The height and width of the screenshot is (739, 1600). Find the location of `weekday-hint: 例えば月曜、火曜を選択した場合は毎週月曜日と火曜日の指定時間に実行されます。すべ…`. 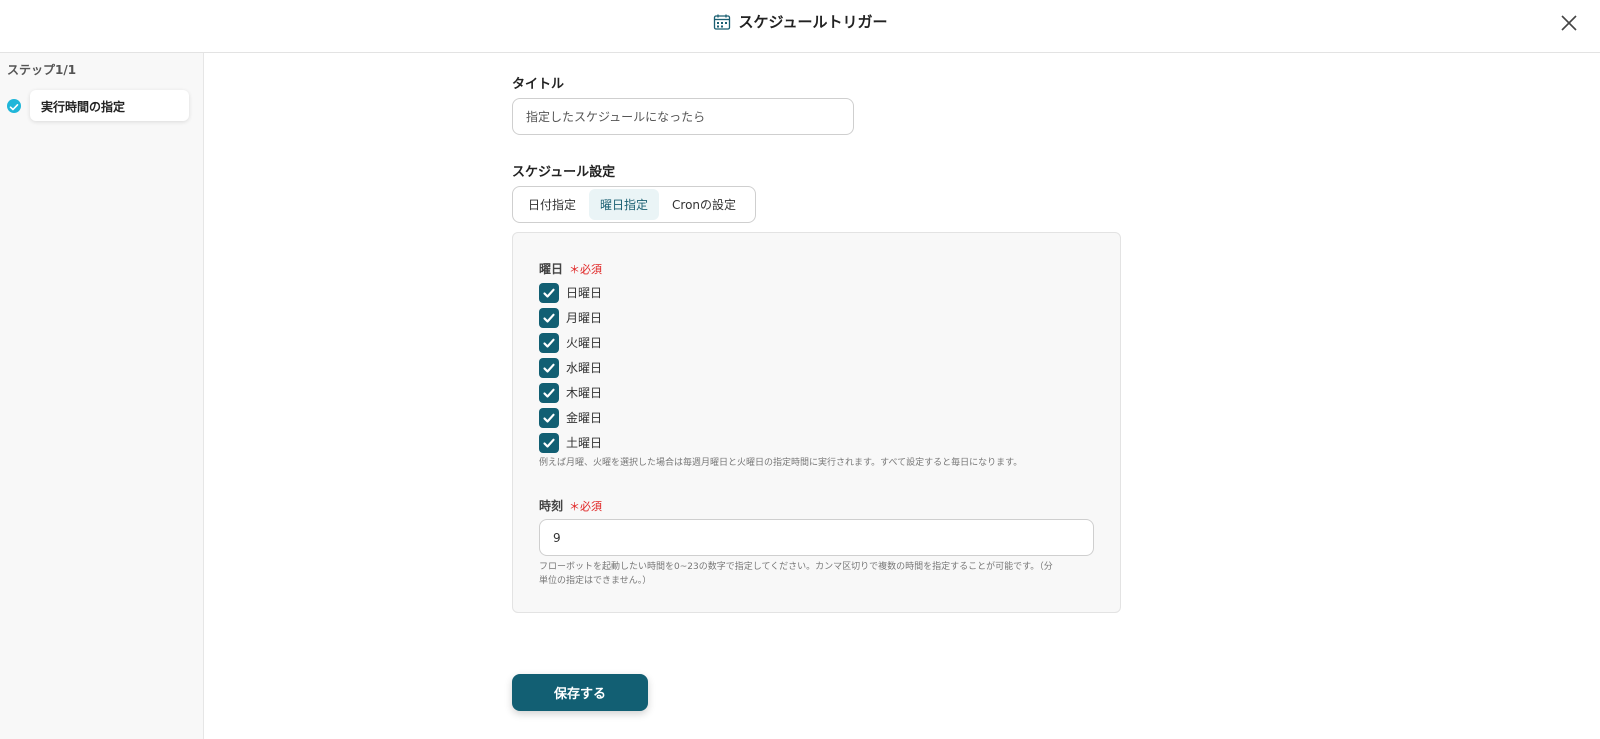

weekday-hint: 例えば月曜、火曜を選択した場合は毎週月曜日と火曜日の指定時間に実行されます。すべ… is located at coordinates (781, 463).